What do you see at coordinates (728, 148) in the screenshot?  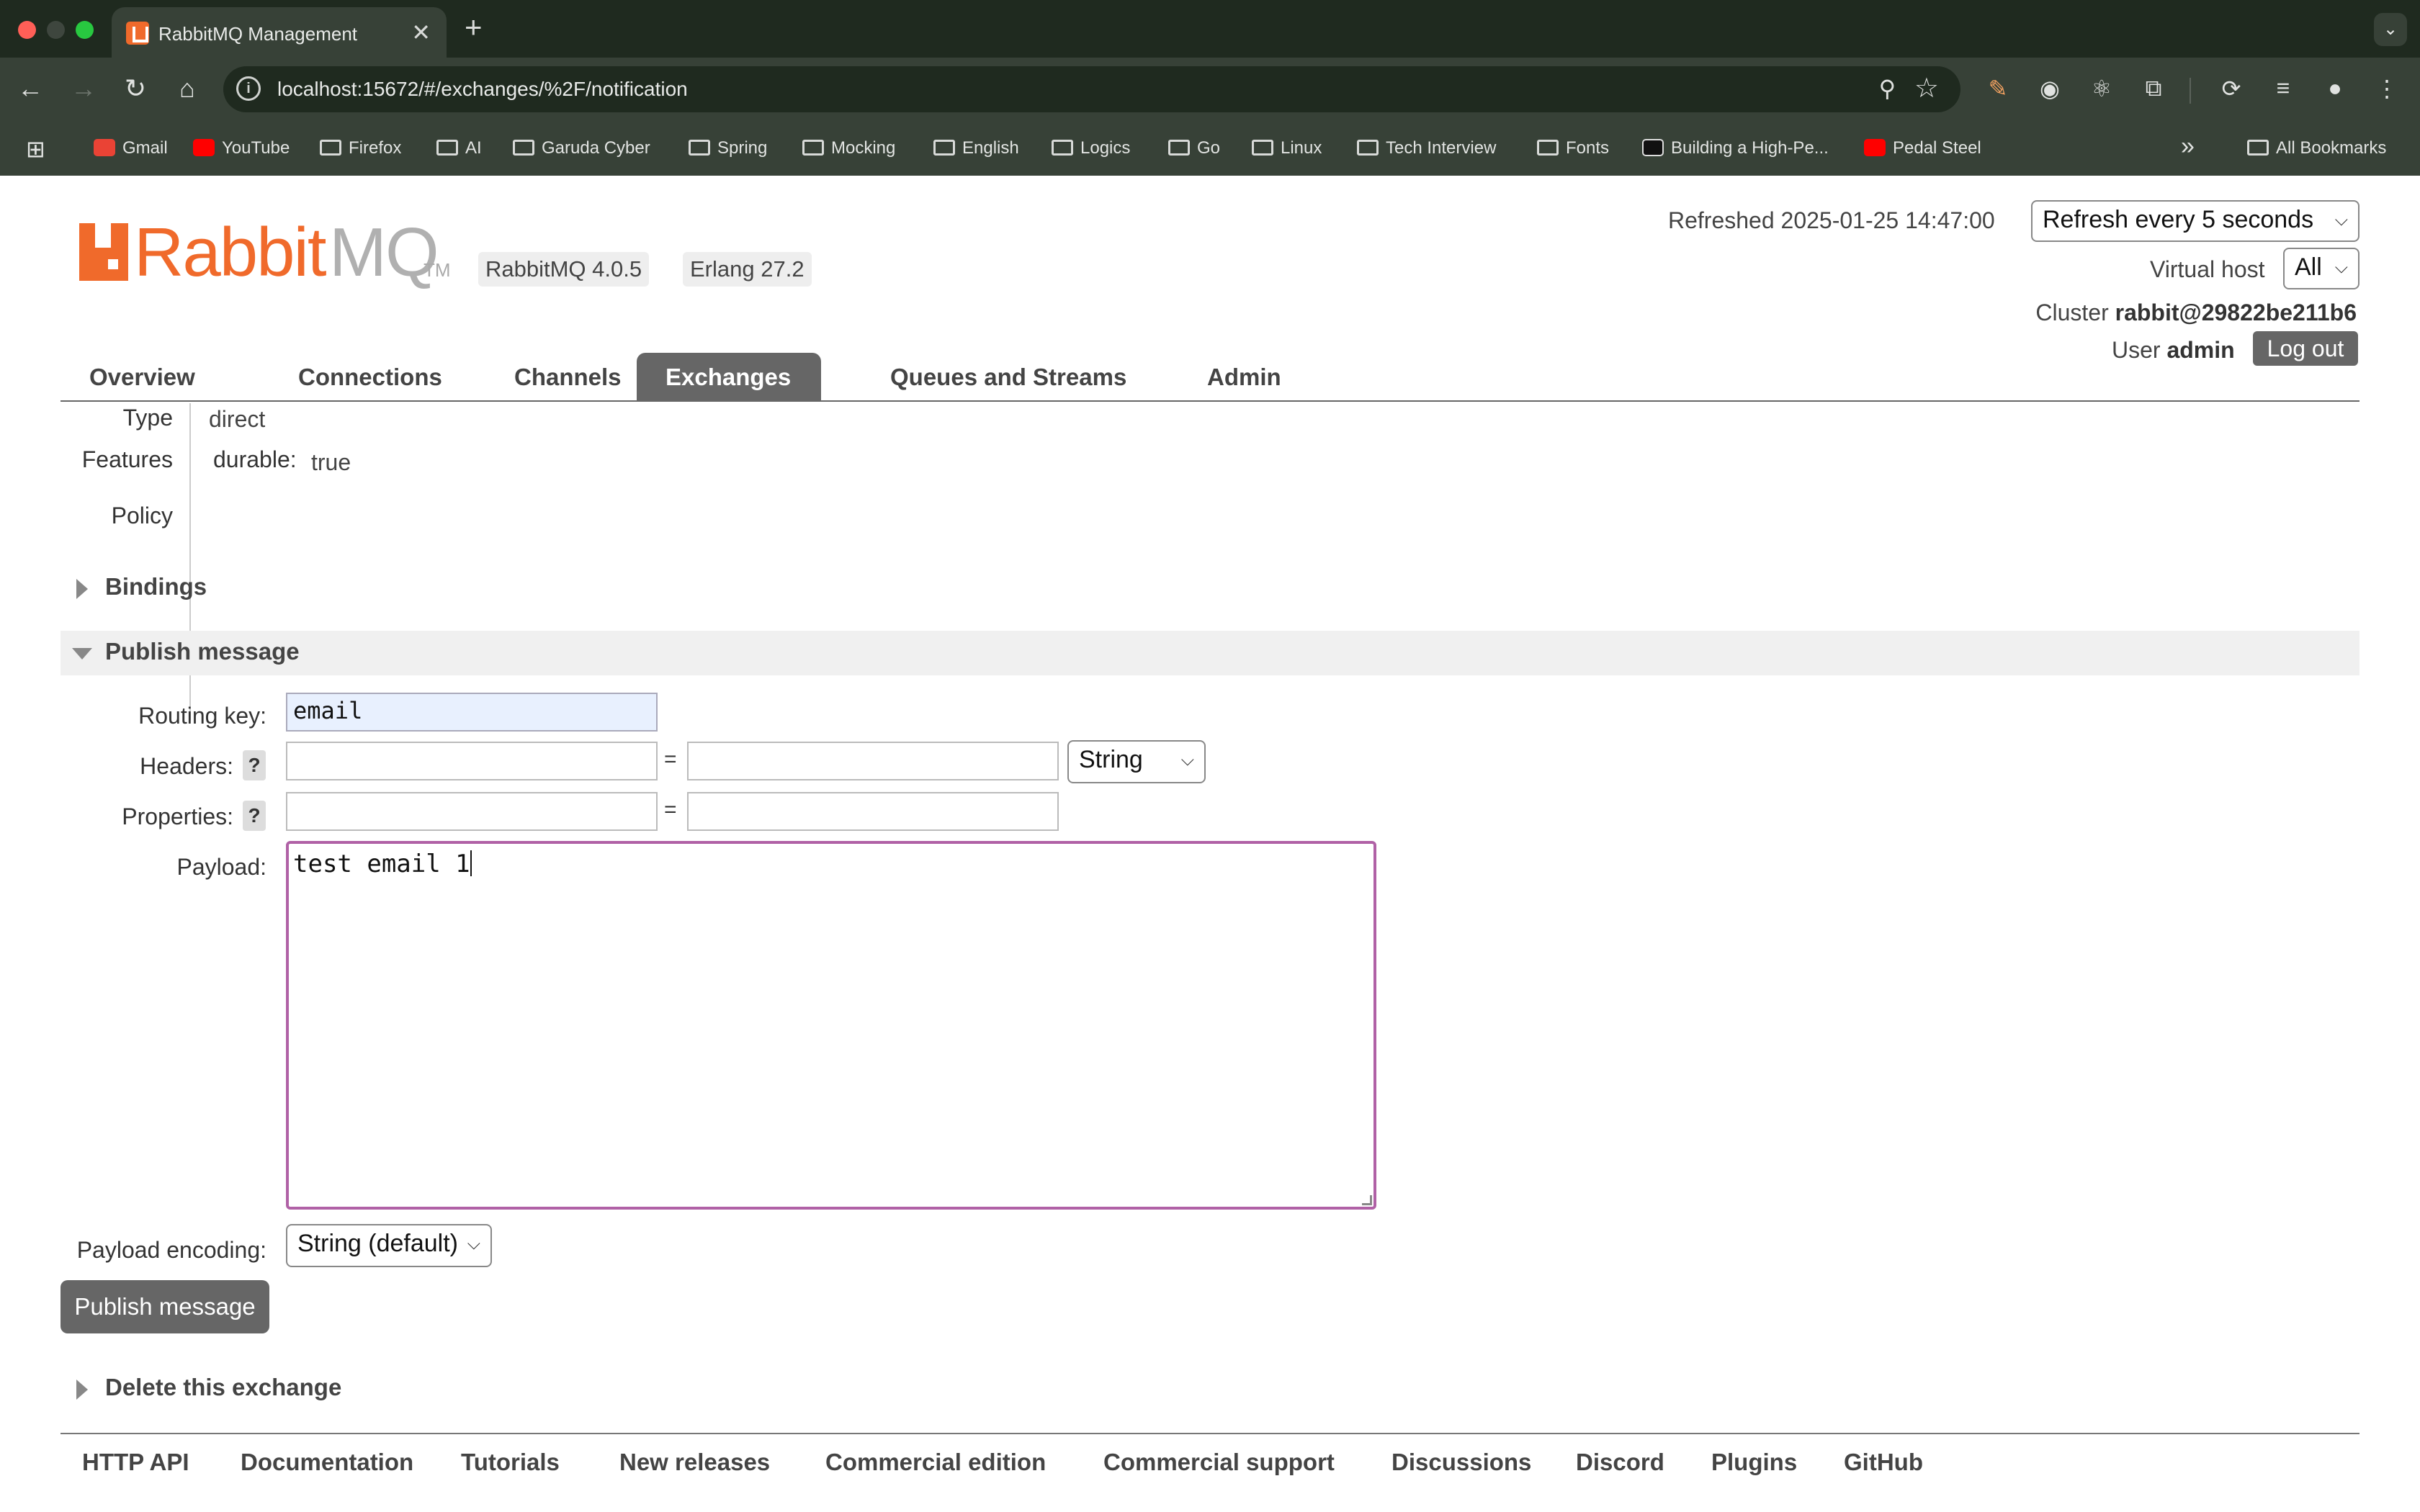 I see `bookmark-spring: Spring` at bounding box center [728, 148].